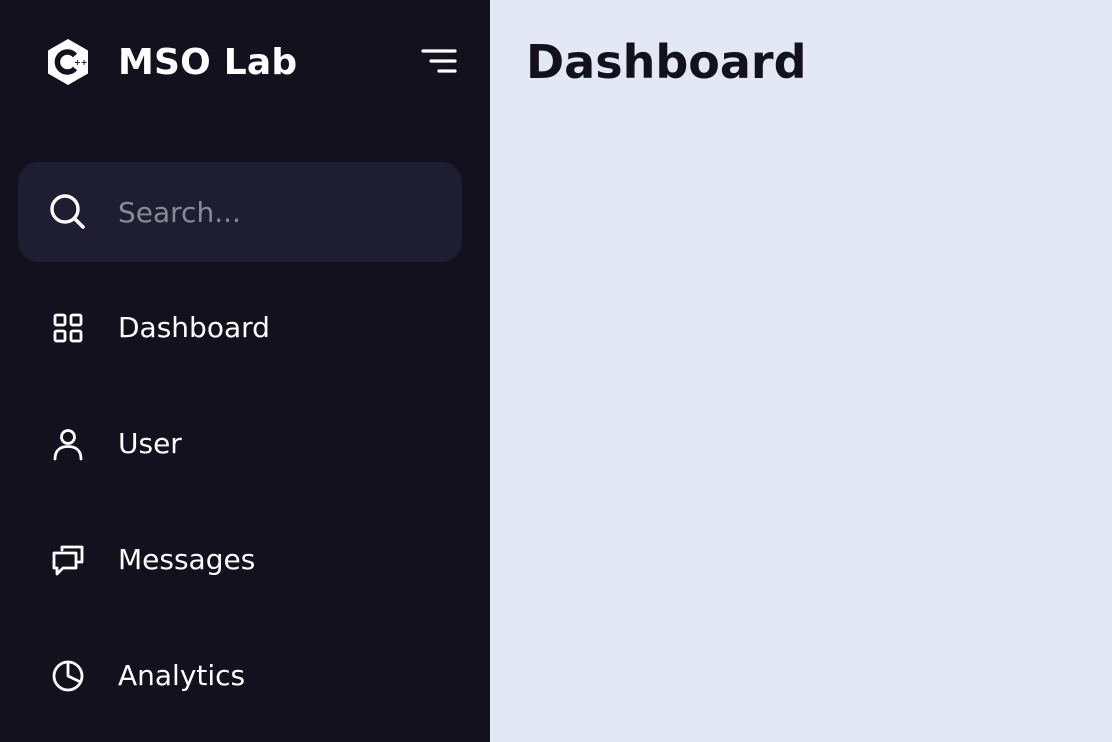 The width and height of the screenshot is (1112, 742). Describe the element at coordinates (68, 62) in the screenshot. I see `cplusplus-hexagon-icon: ++` at that location.